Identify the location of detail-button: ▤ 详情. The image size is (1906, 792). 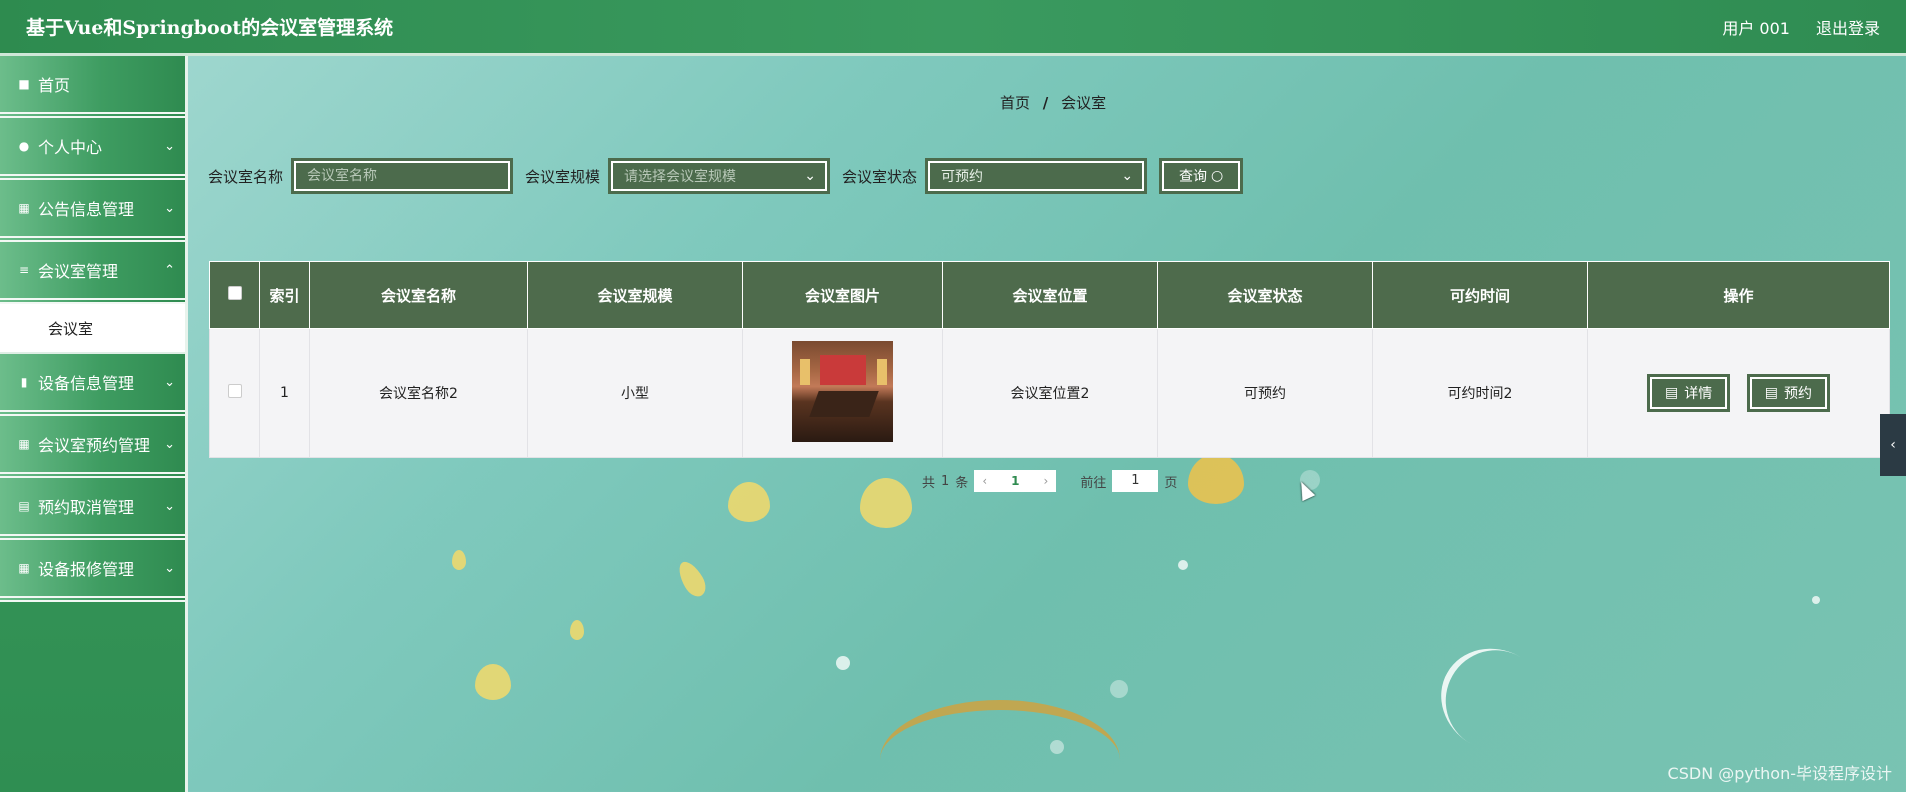
(1689, 393).